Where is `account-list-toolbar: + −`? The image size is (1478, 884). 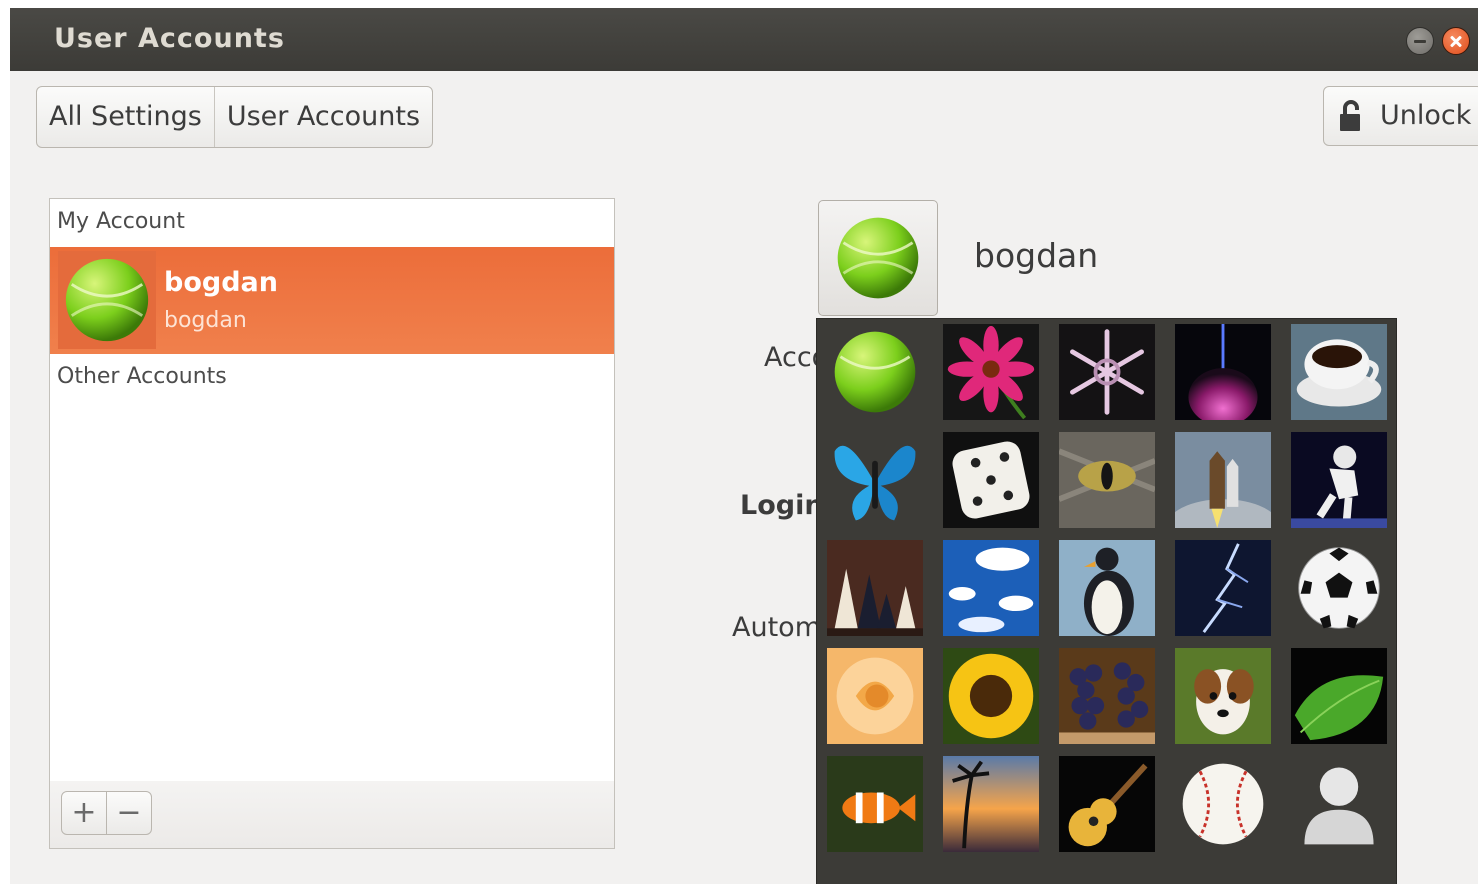 account-list-toolbar: + − is located at coordinates (332, 815).